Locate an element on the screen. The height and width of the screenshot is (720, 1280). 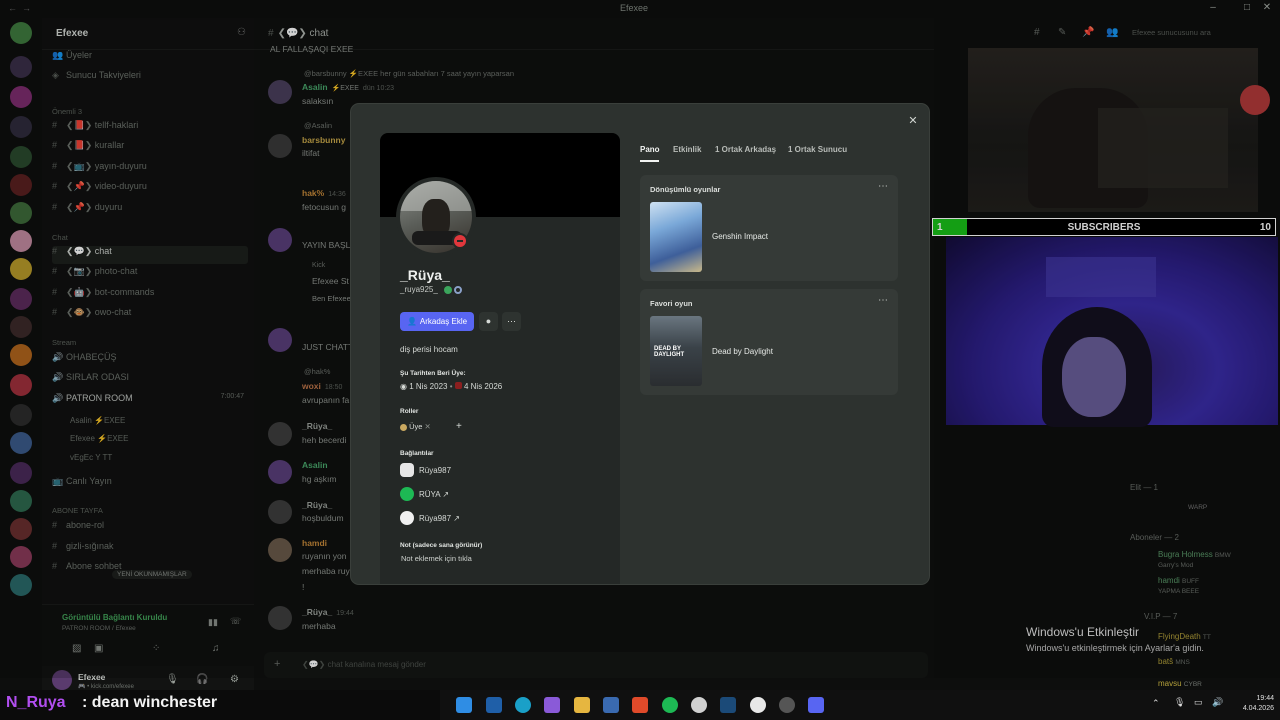
add-role-button: + is located at coordinates (459, 426).